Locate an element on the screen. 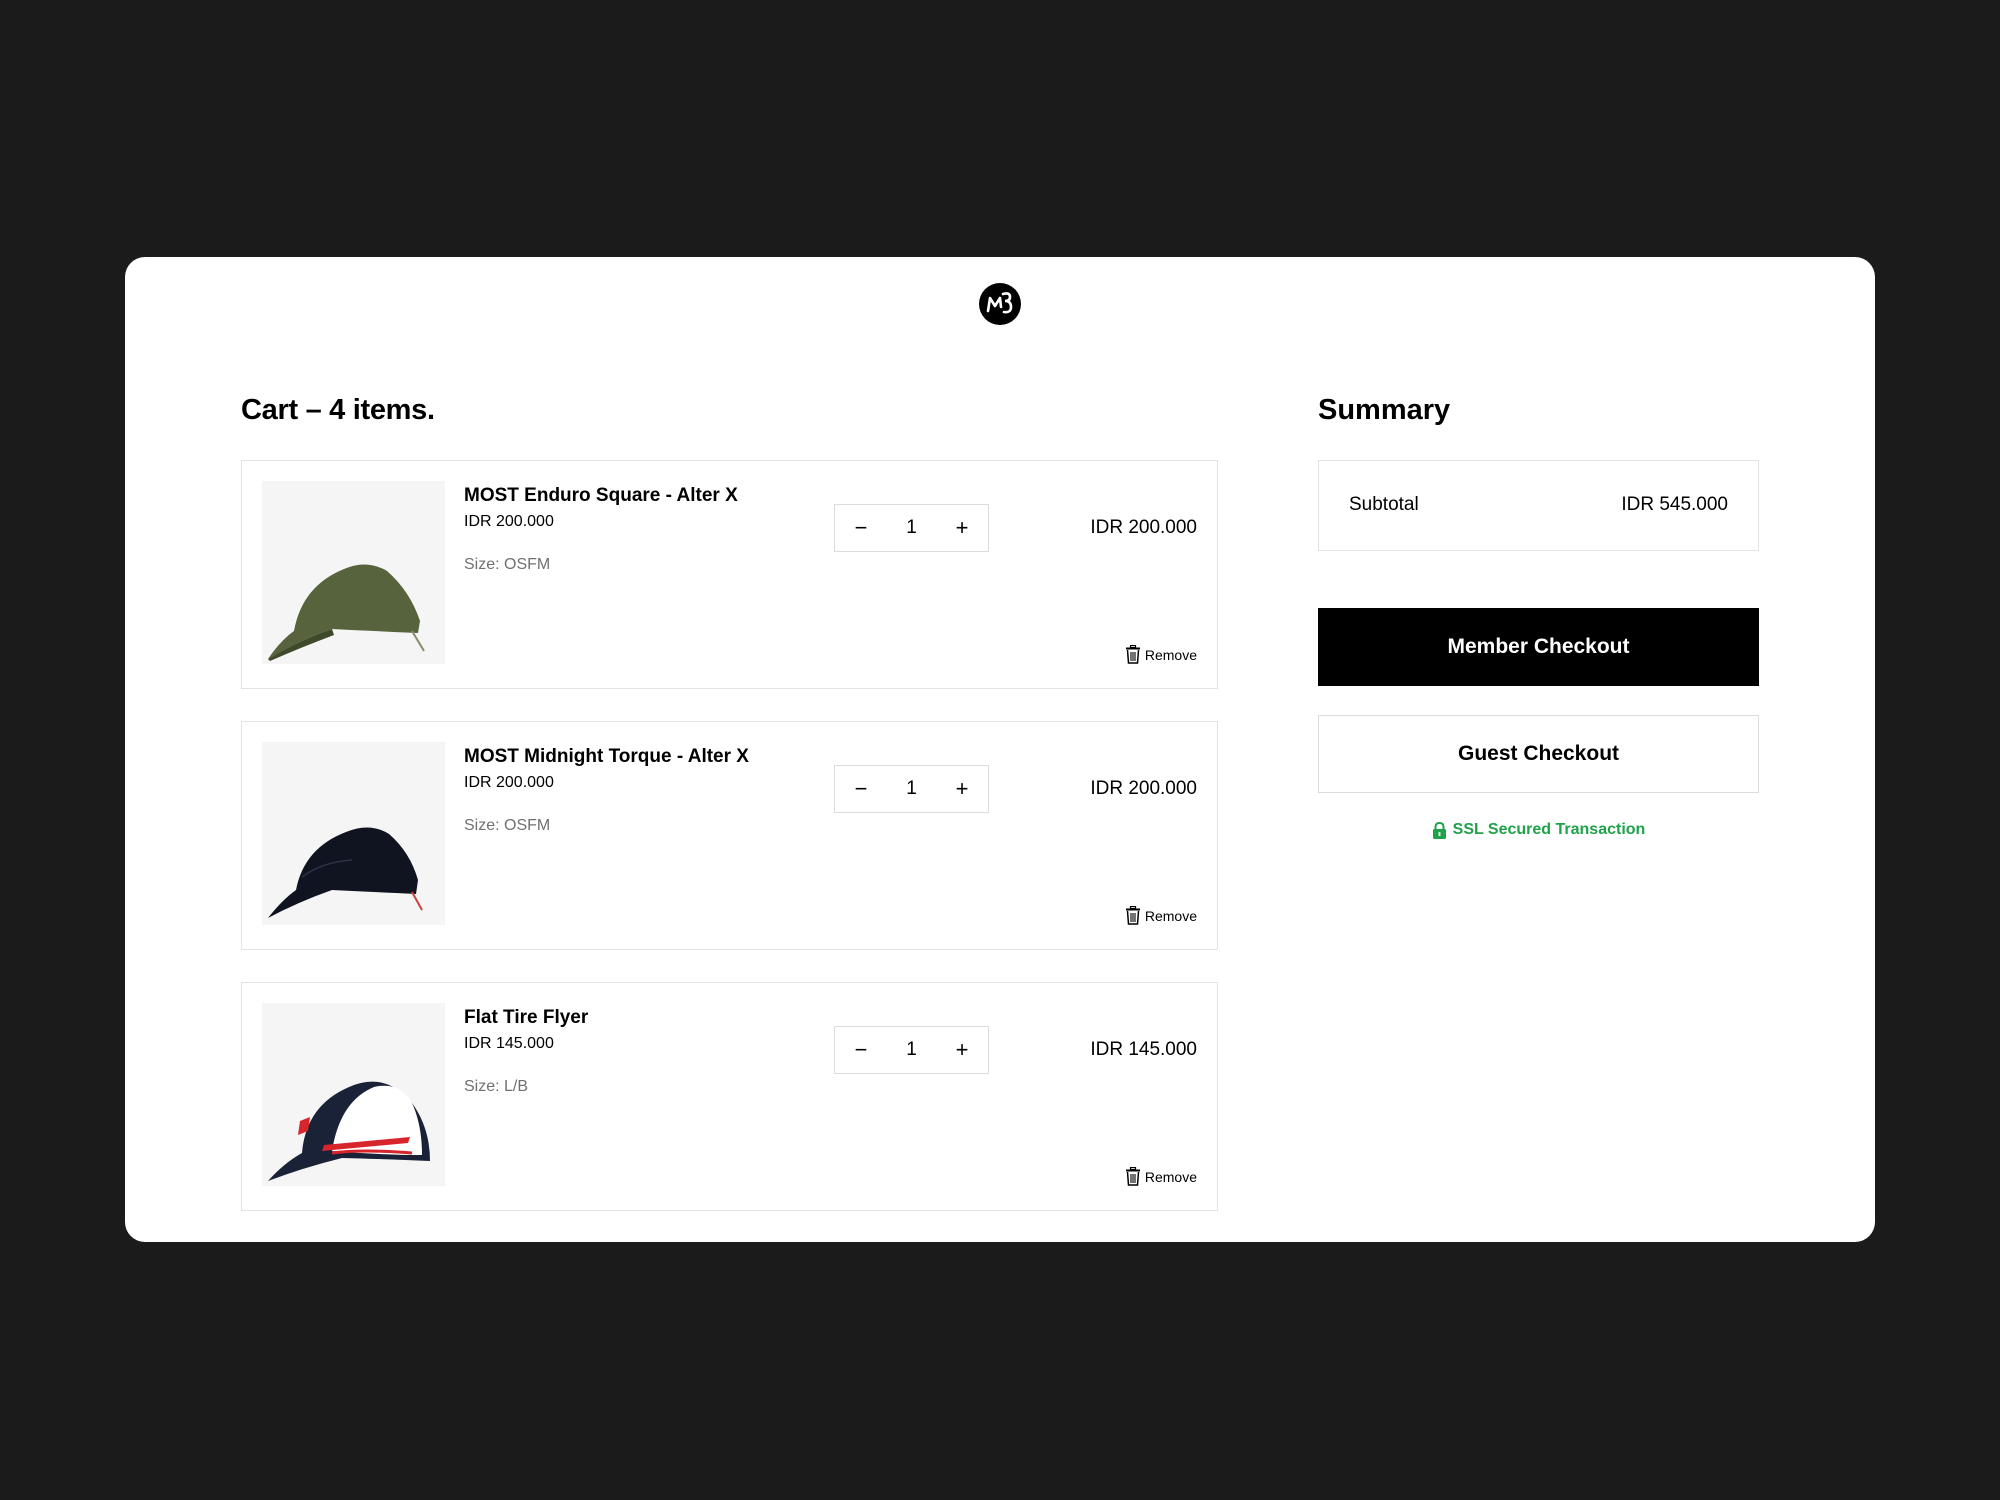 Image resolution: width=2000 pixels, height=1500 pixels. ssl-label: SSL Secured Transaction is located at coordinates (1549, 829).